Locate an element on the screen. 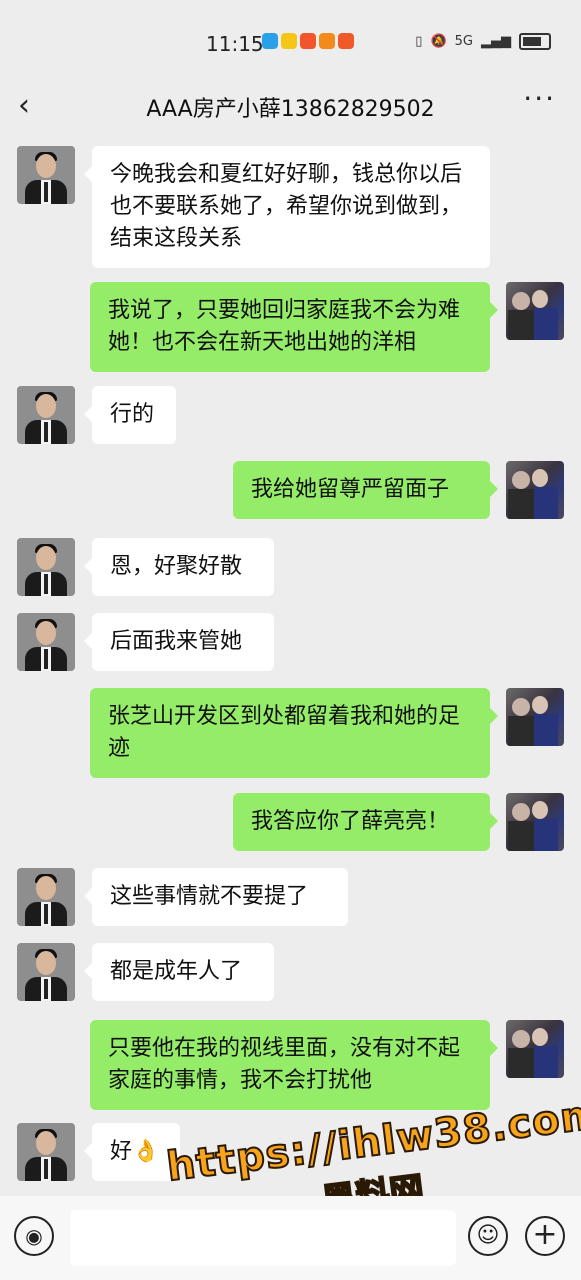 The height and width of the screenshot is (1280, 581). message-bubble-outgoing: 我答应你了薛亮亮！ is located at coordinates (365, 822).